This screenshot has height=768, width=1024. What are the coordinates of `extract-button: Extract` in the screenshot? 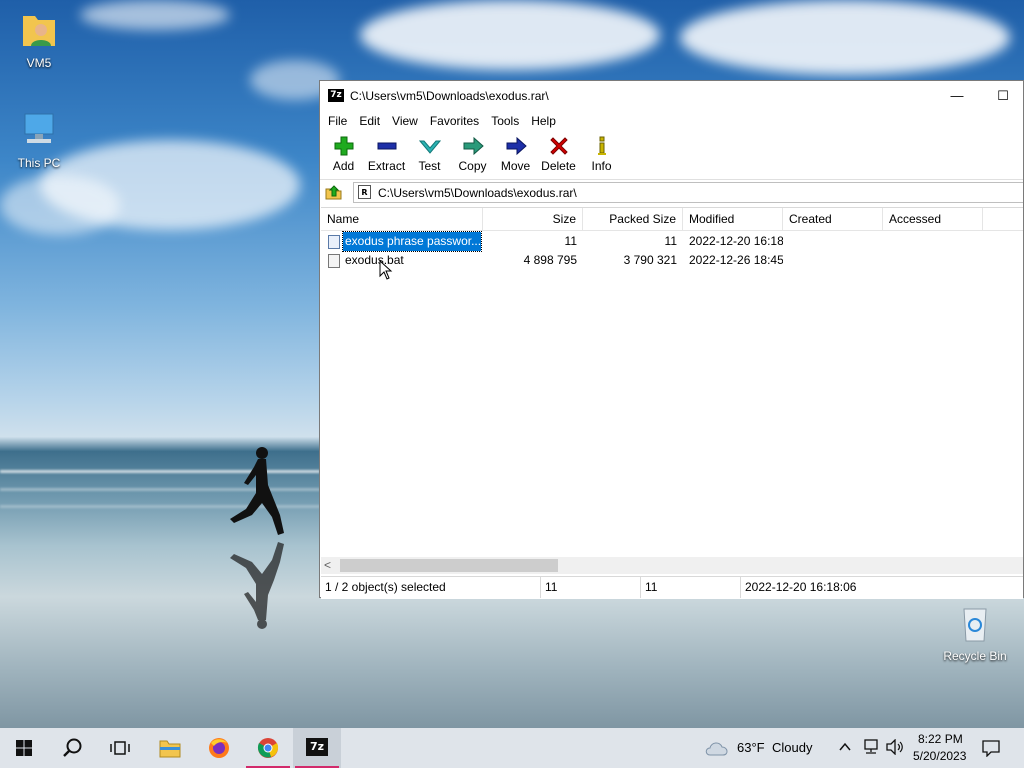 It's located at (386, 155).